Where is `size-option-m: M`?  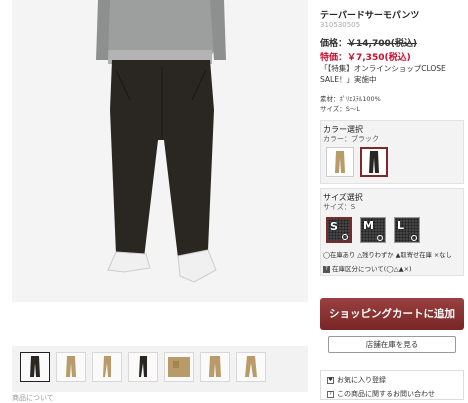
size-option-m: M is located at coordinates (373, 230).